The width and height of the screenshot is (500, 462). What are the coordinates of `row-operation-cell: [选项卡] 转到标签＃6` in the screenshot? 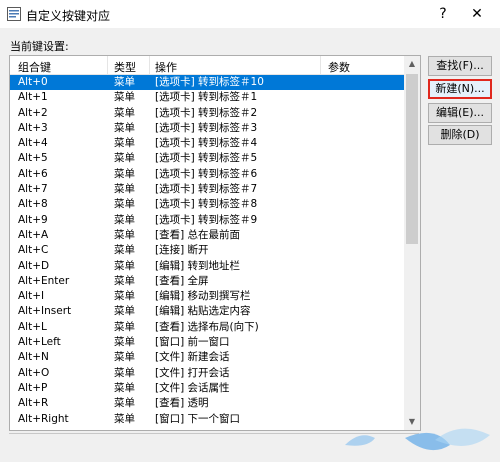 It's located at (206, 173).